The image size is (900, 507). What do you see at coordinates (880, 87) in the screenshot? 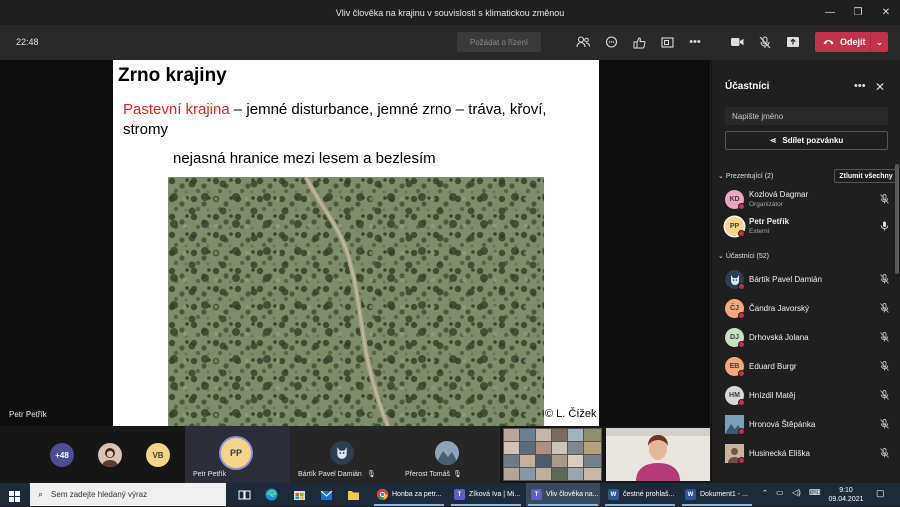
I see `close-icon: ✕` at bounding box center [880, 87].